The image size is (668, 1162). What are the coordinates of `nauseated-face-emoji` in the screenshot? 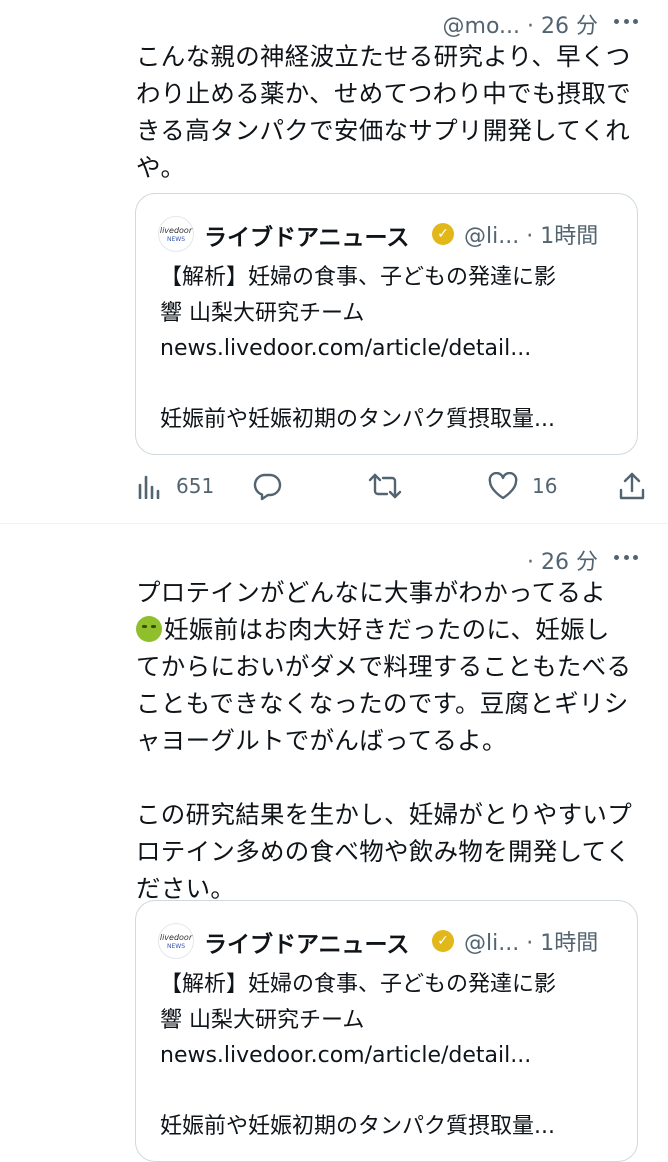 It's located at (149, 629).